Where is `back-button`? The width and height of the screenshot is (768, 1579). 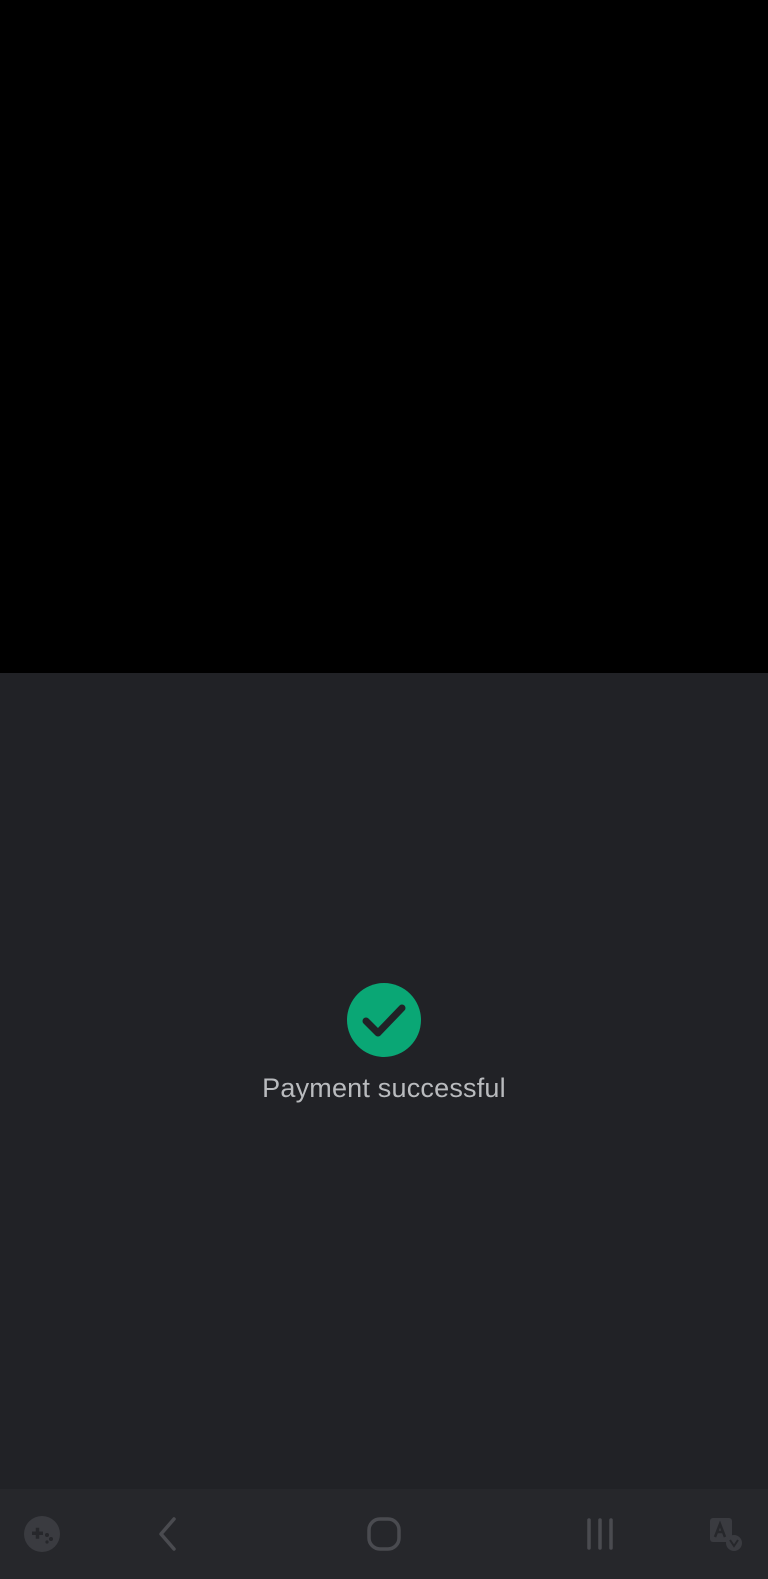
back-button is located at coordinates (168, 1534).